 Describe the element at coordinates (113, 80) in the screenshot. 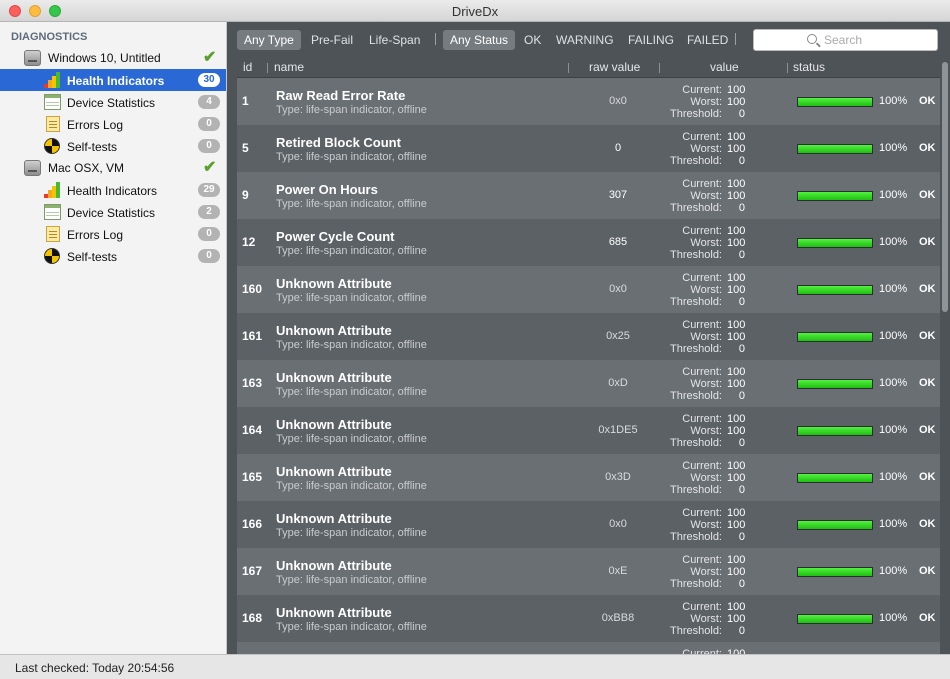

I see `sidebar-item-health-indicators: Health Indicators 30` at that location.